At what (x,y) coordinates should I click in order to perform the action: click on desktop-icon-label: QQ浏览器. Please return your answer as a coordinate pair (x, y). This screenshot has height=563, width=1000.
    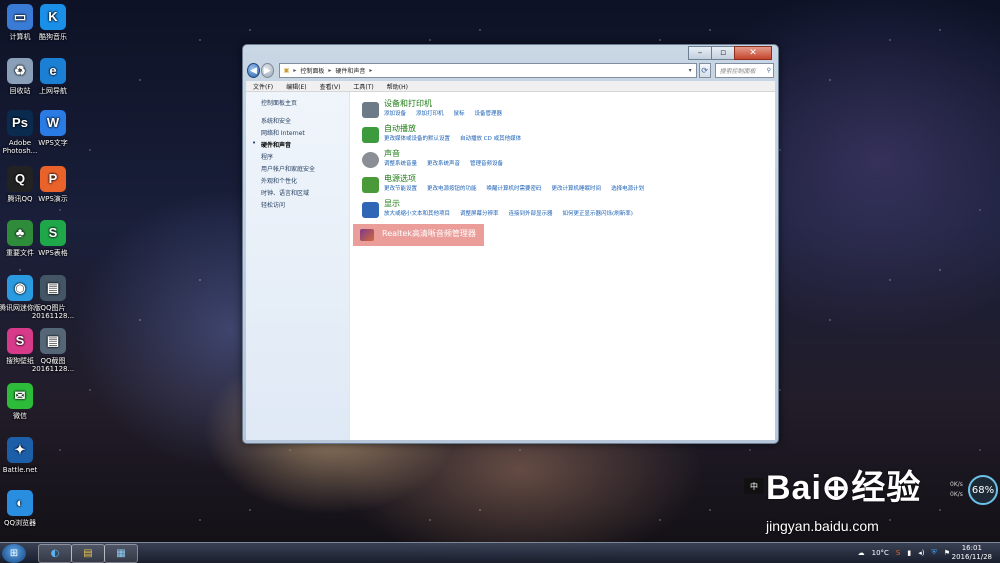
    Looking at the image, I should click on (20, 523).